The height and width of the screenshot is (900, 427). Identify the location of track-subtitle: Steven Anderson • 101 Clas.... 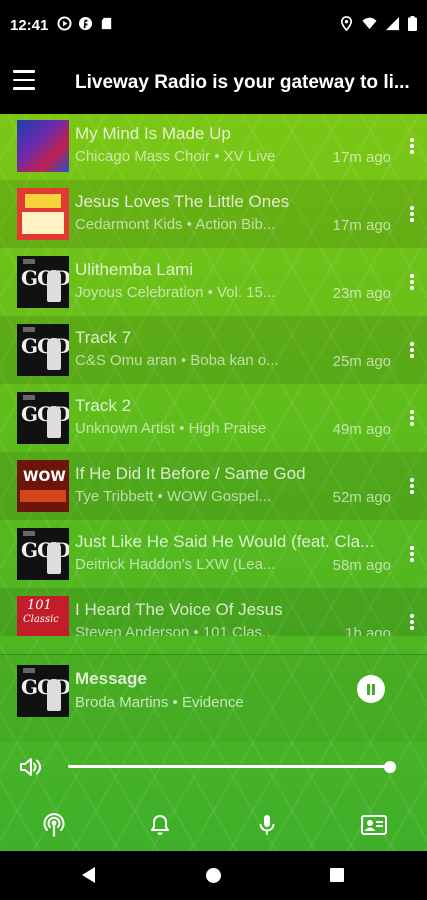
(175, 630).